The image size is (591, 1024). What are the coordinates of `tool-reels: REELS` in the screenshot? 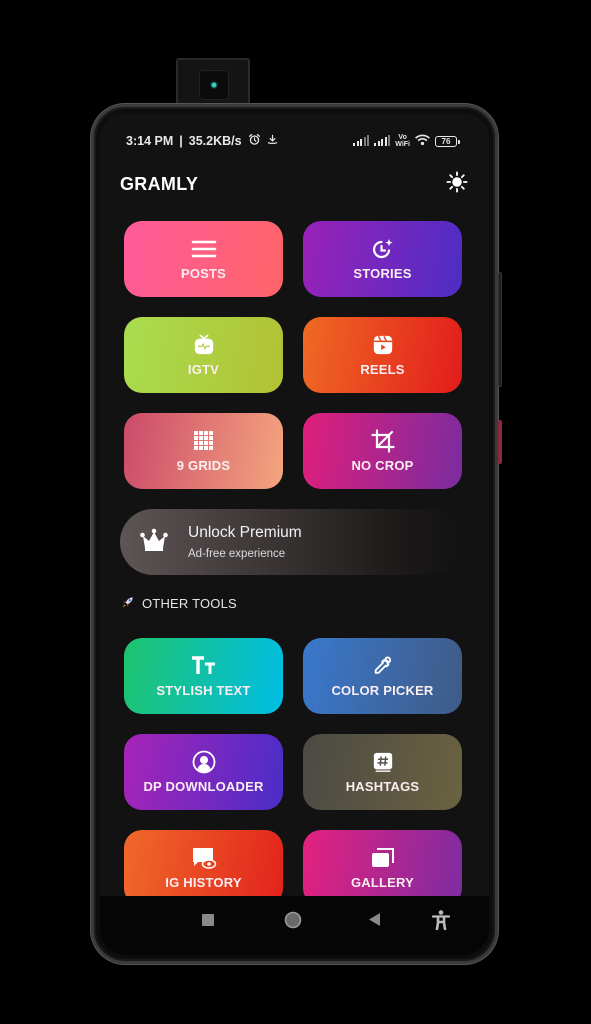 It's located at (382, 355).